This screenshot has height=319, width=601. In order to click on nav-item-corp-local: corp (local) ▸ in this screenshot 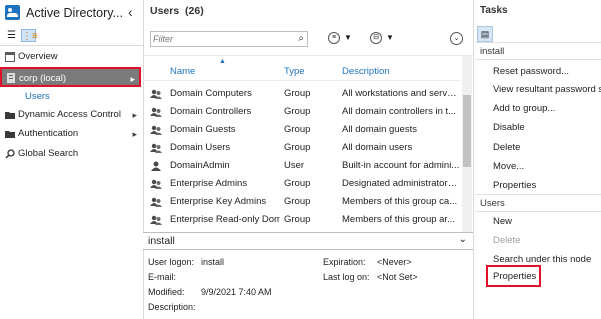, I will do `click(70, 77)`.